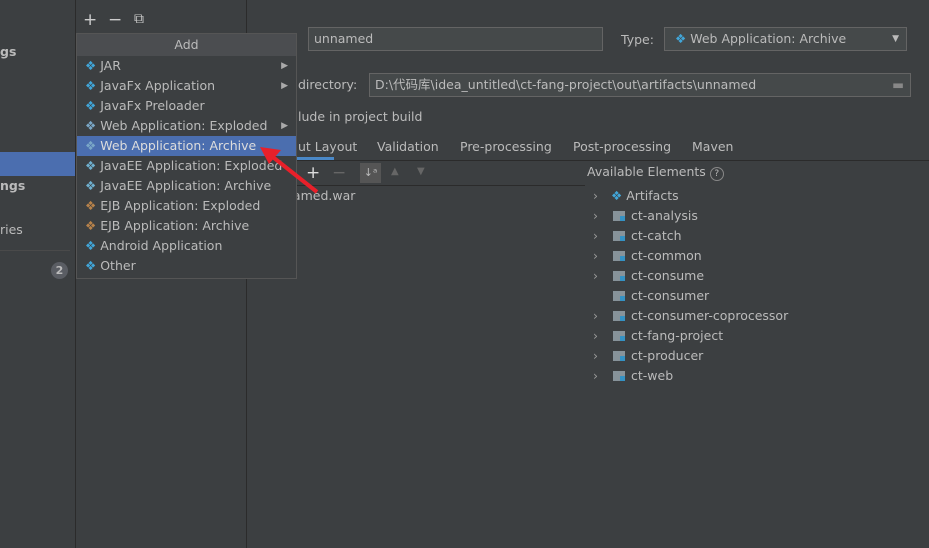 Image resolution: width=929 pixels, height=548 pixels. Describe the element at coordinates (716, 174) in the screenshot. I see `help-icon: ?` at that location.